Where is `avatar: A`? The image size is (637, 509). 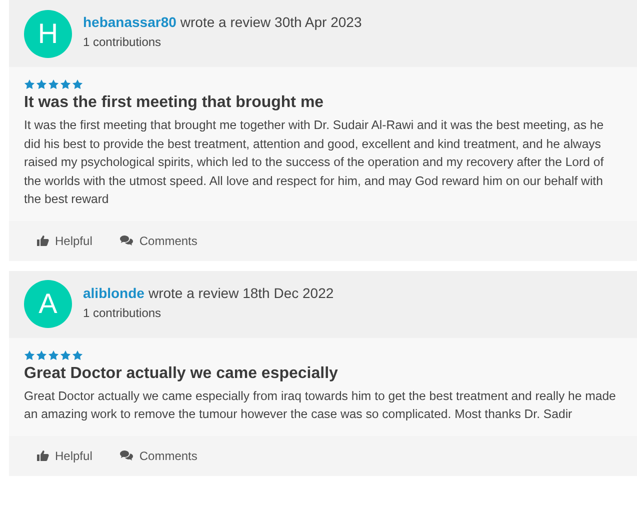
avatar: A is located at coordinates (48, 304).